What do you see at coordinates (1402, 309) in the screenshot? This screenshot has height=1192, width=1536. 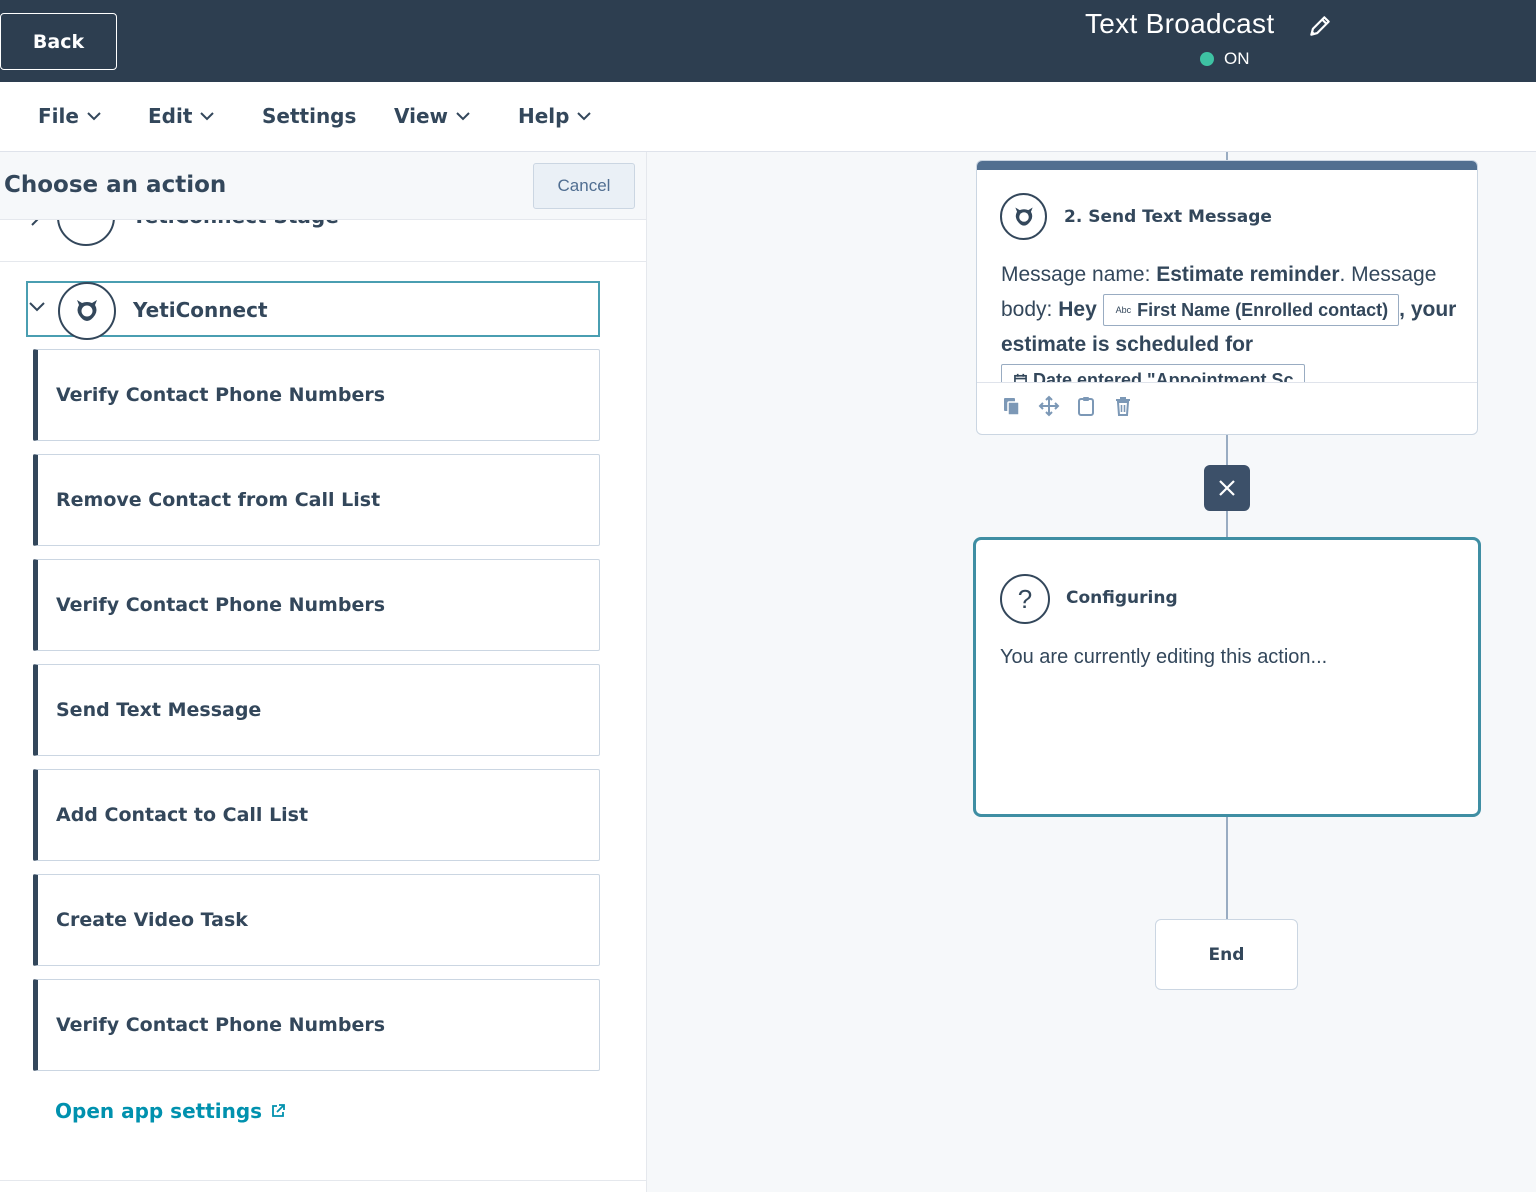 I see `body-comma: ,` at bounding box center [1402, 309].